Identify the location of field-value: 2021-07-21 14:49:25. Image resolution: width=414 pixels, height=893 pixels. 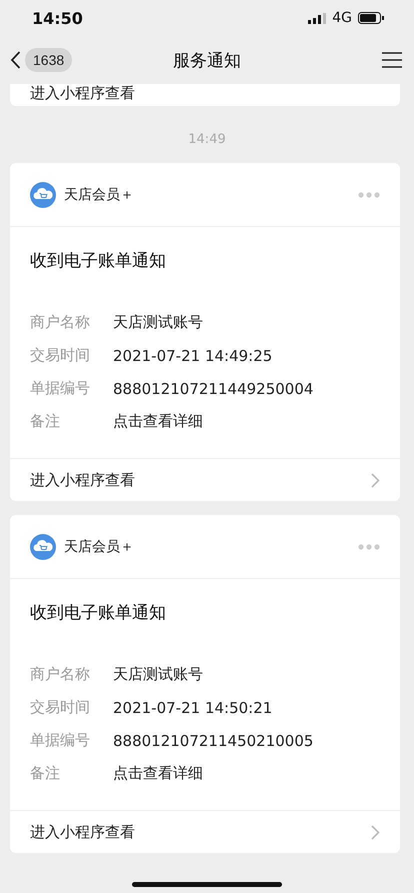
(192, 355).